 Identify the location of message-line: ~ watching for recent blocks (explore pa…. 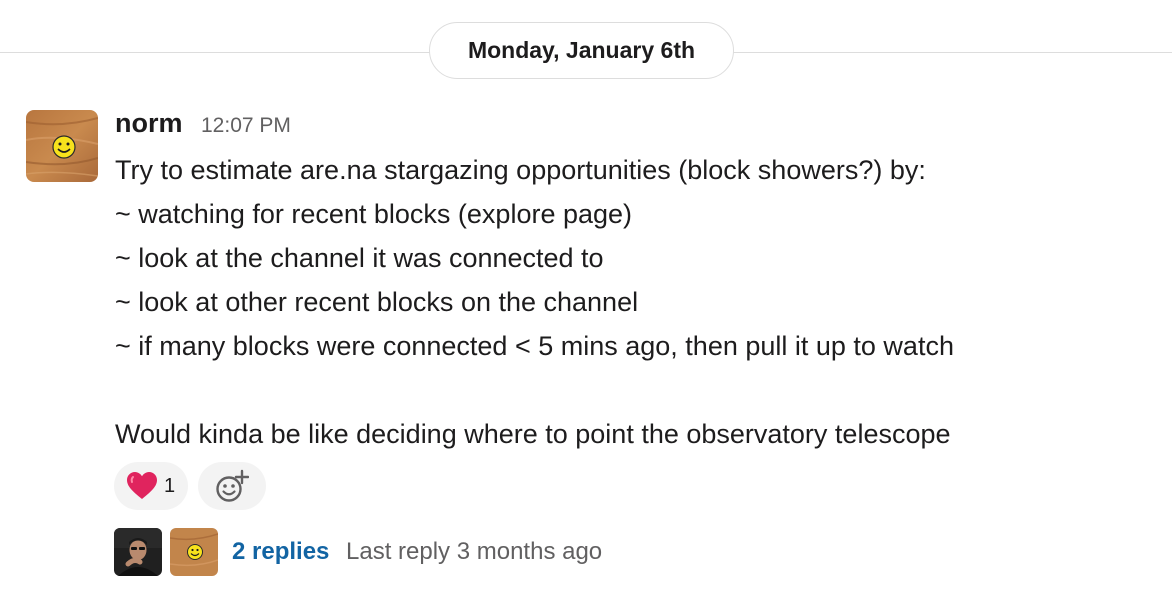
(374, 214).